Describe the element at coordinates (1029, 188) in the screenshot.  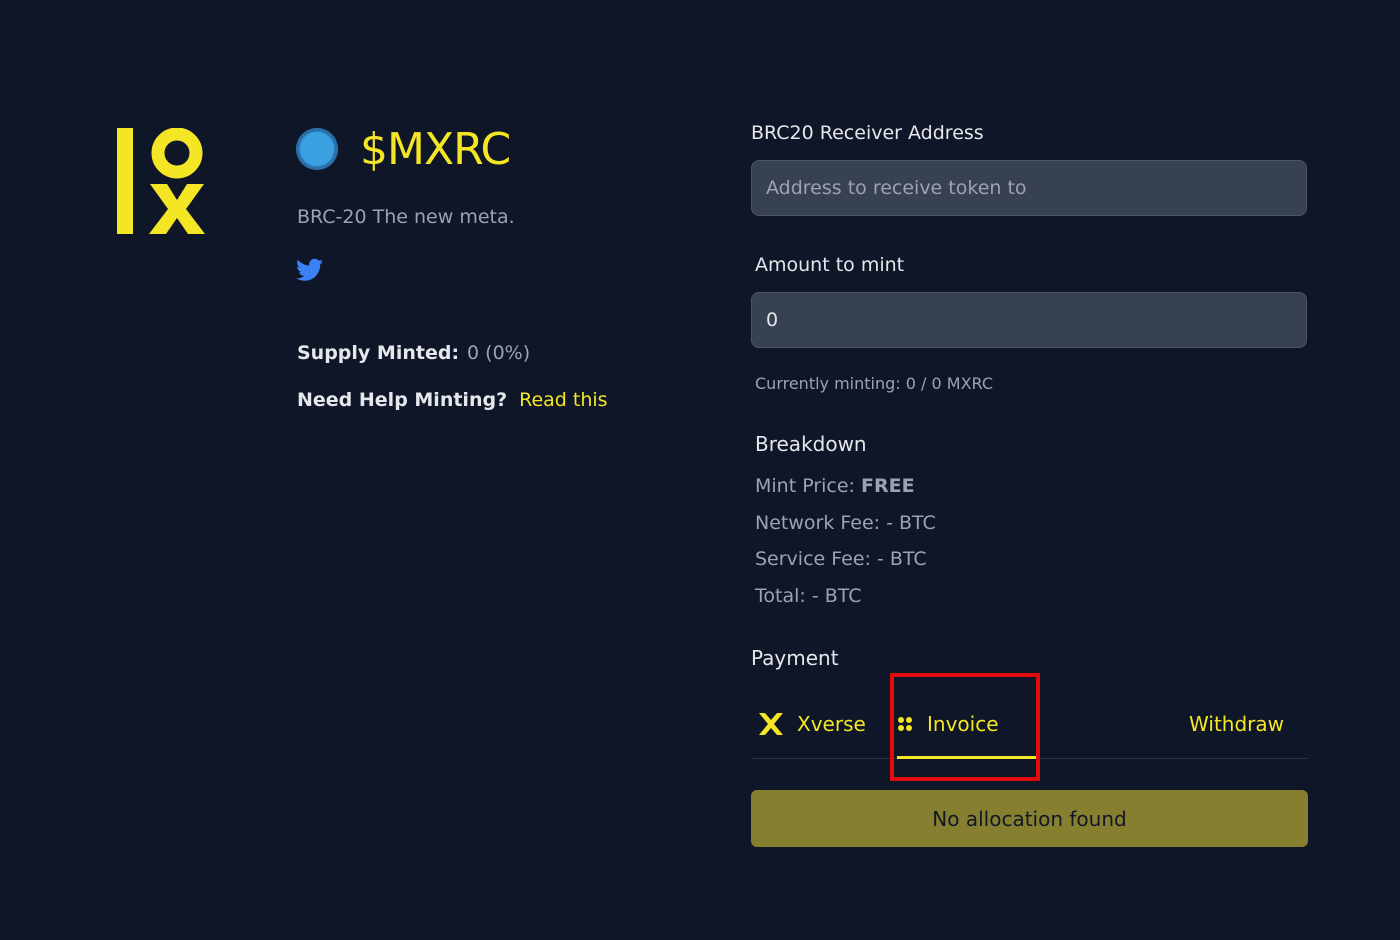
I see `receiver-address-input` at that location.